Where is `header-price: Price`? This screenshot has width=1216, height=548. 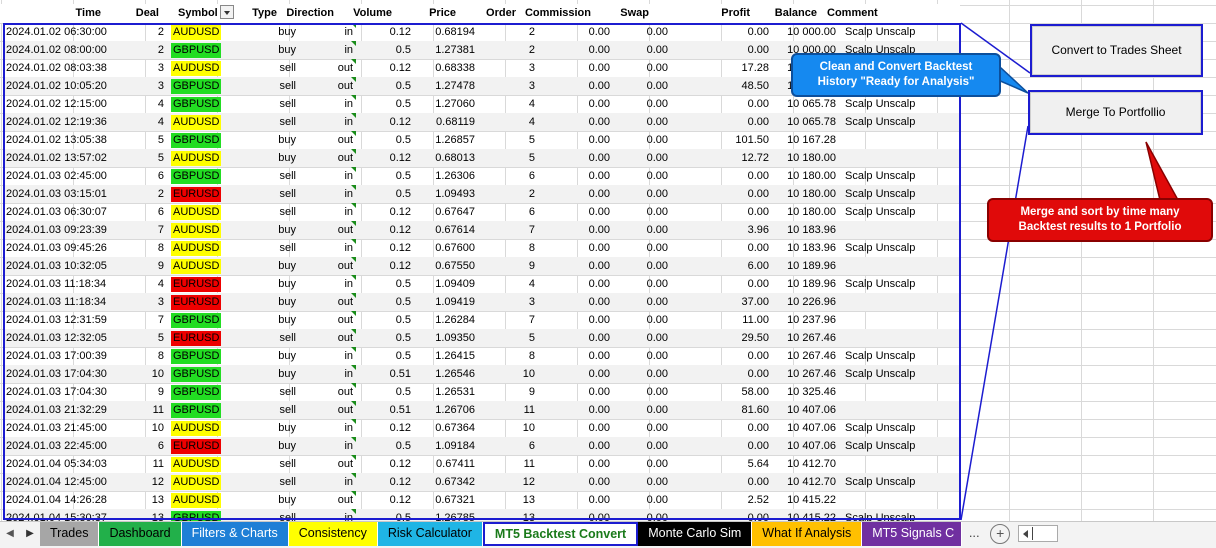
header-price: Price is located at coordinates (427, 13).